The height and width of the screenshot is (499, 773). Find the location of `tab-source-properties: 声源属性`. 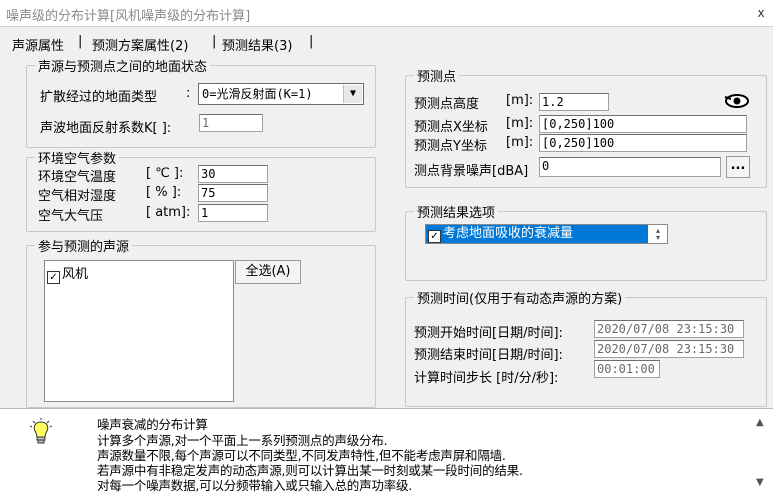

tab-source-properties: 声源属性 is located at coordinates (38, 44).